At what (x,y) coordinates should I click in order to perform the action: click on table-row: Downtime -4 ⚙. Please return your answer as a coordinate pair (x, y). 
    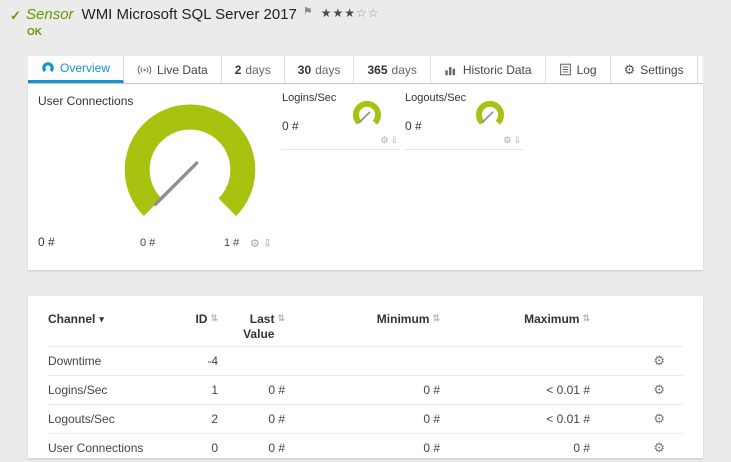
    Looking at the image, I should click on (365, 360).